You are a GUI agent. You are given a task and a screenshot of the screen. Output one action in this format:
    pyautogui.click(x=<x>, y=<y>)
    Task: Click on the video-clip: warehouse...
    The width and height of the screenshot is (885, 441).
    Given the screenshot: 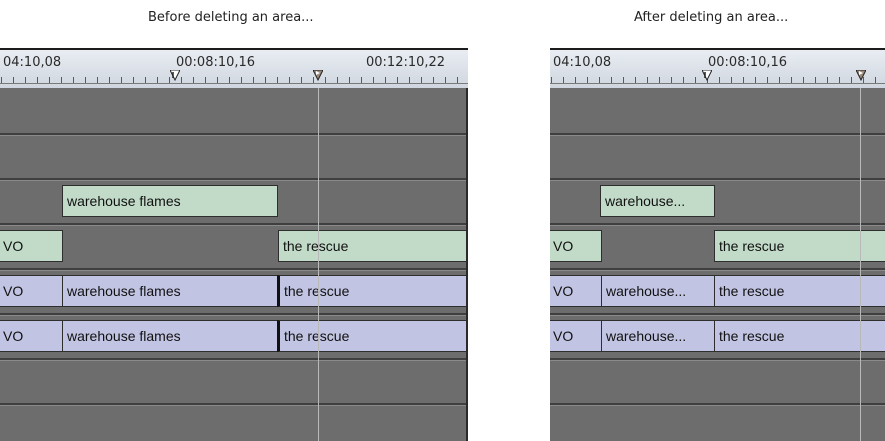 What is the action you would take?
    pyautogui.click(x=657, y=201)
    